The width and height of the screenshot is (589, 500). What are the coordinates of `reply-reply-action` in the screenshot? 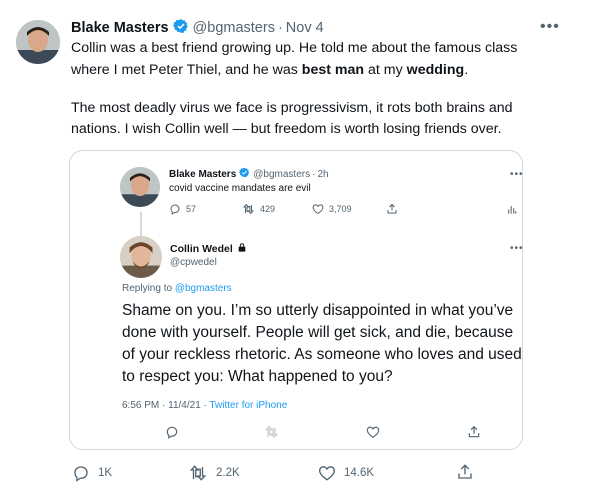 It's located at (172, 432).